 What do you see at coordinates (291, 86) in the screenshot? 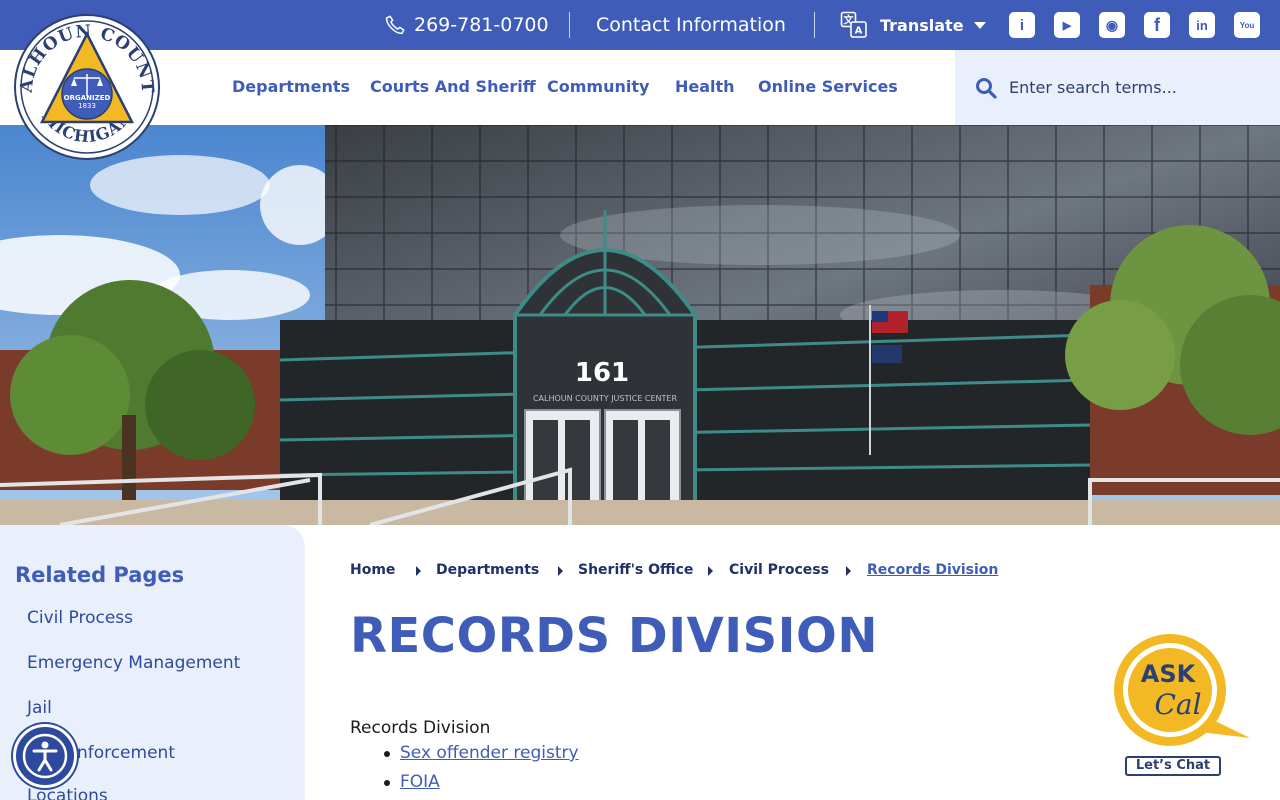
I see `nav-departments: Departments` at bounding box center [291, 86].